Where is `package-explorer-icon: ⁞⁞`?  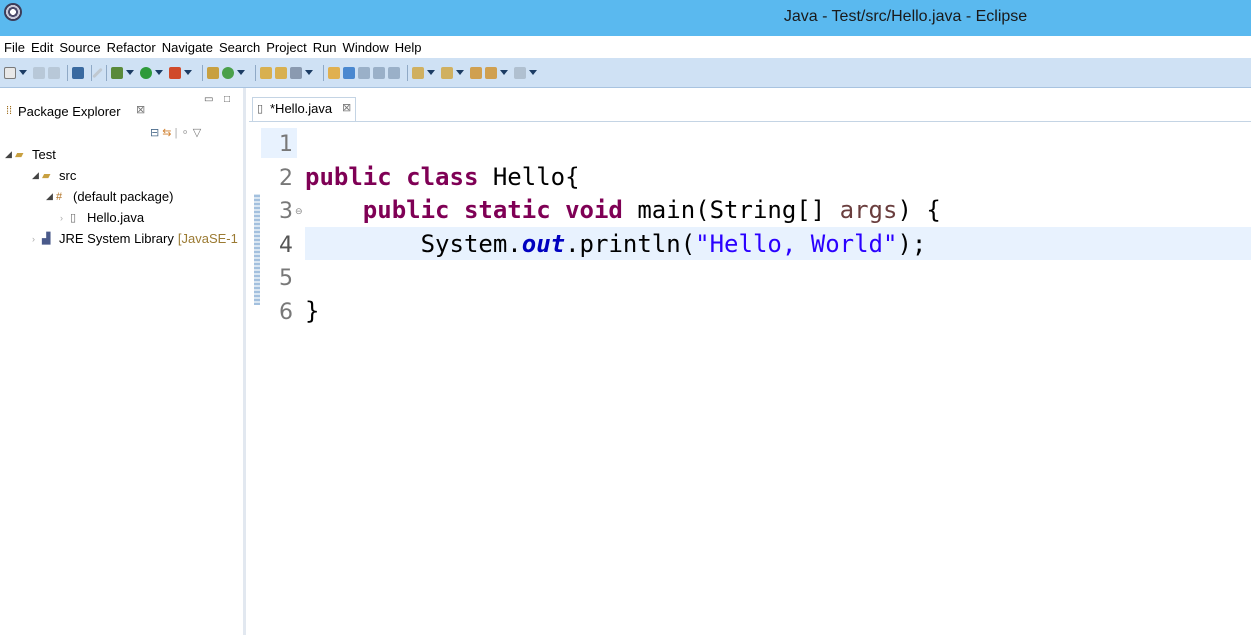 package-explorer-icon: ⁞⁞ is located at coordinates (9, 111).